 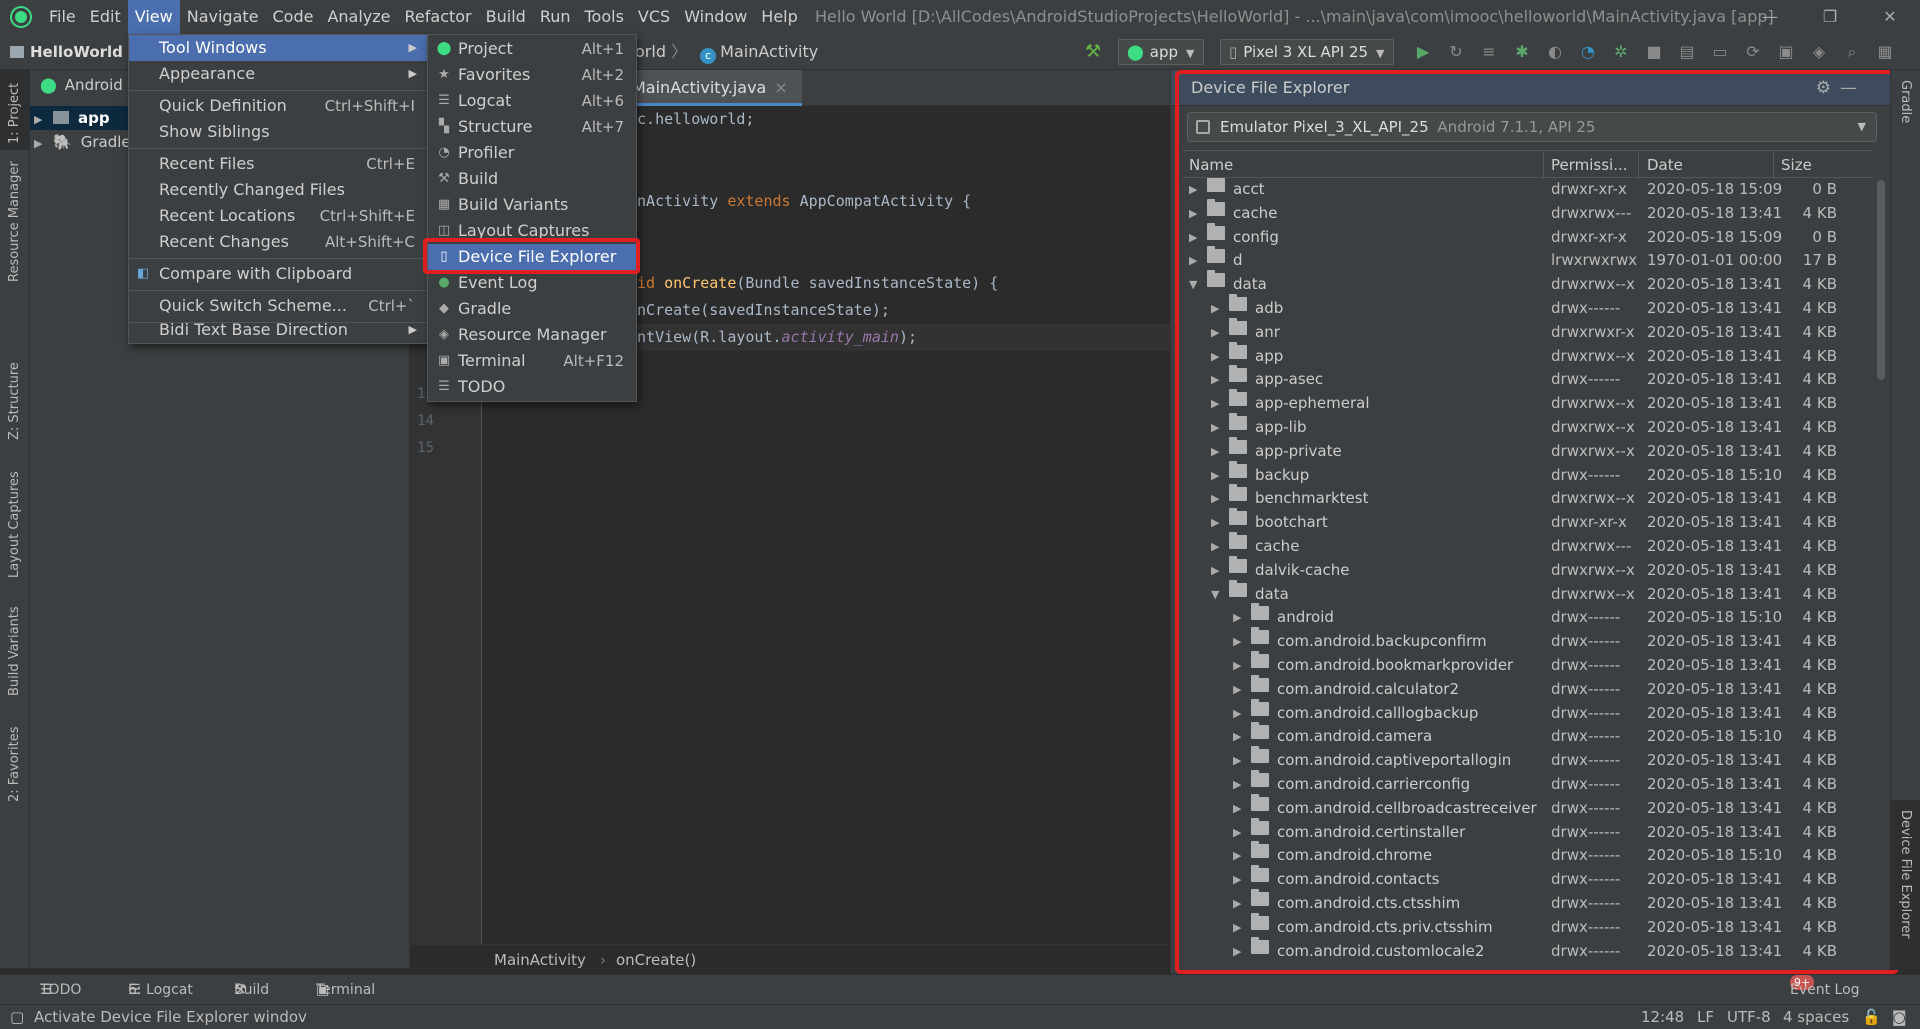 I want to click on menu-item-quick-switch-scheme: Quick Switch Scheme... Ctrl+`, so click(x=278, y=306).